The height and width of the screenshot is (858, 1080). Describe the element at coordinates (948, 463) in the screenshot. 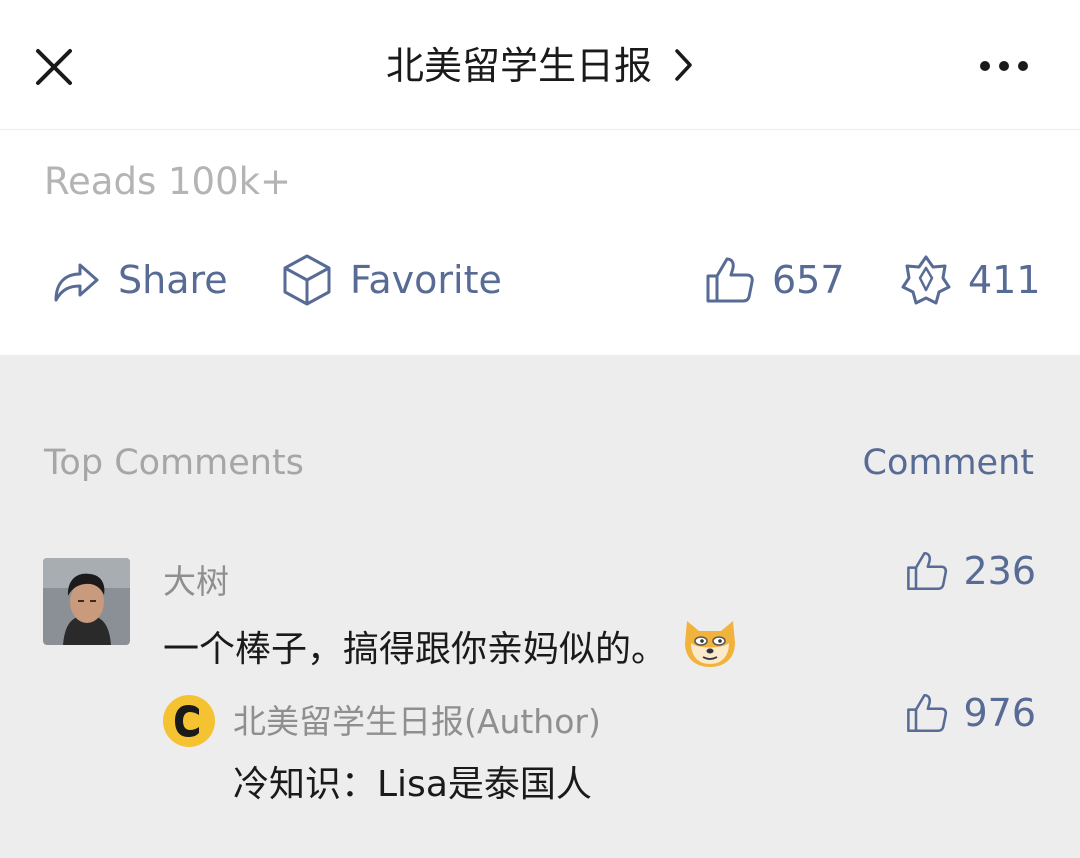

I see `write-comment-link: Comment` at that location.